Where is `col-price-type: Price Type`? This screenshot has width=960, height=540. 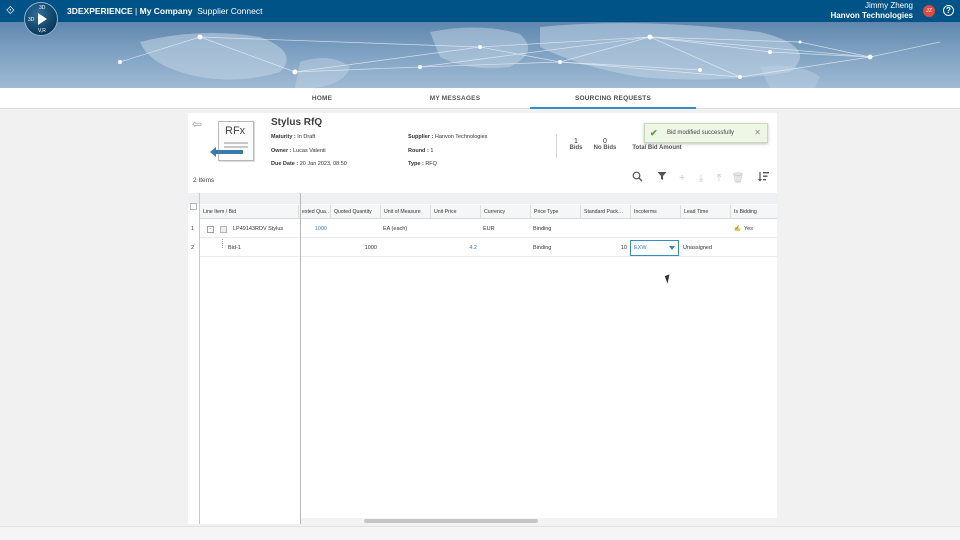 col-price-type: Price Type is located at coordinates (555, 212).